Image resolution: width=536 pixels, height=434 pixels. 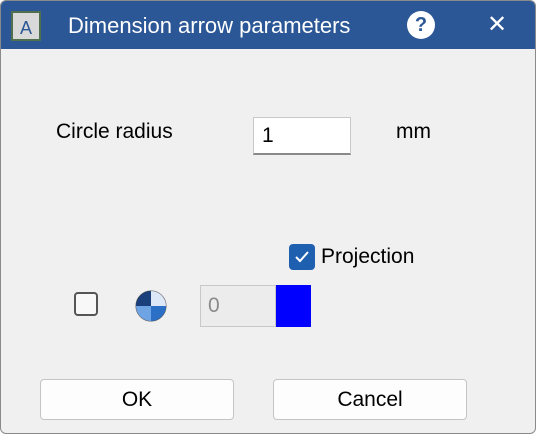 I want to click on projection-label: Projection, so click(x=368, y=256).